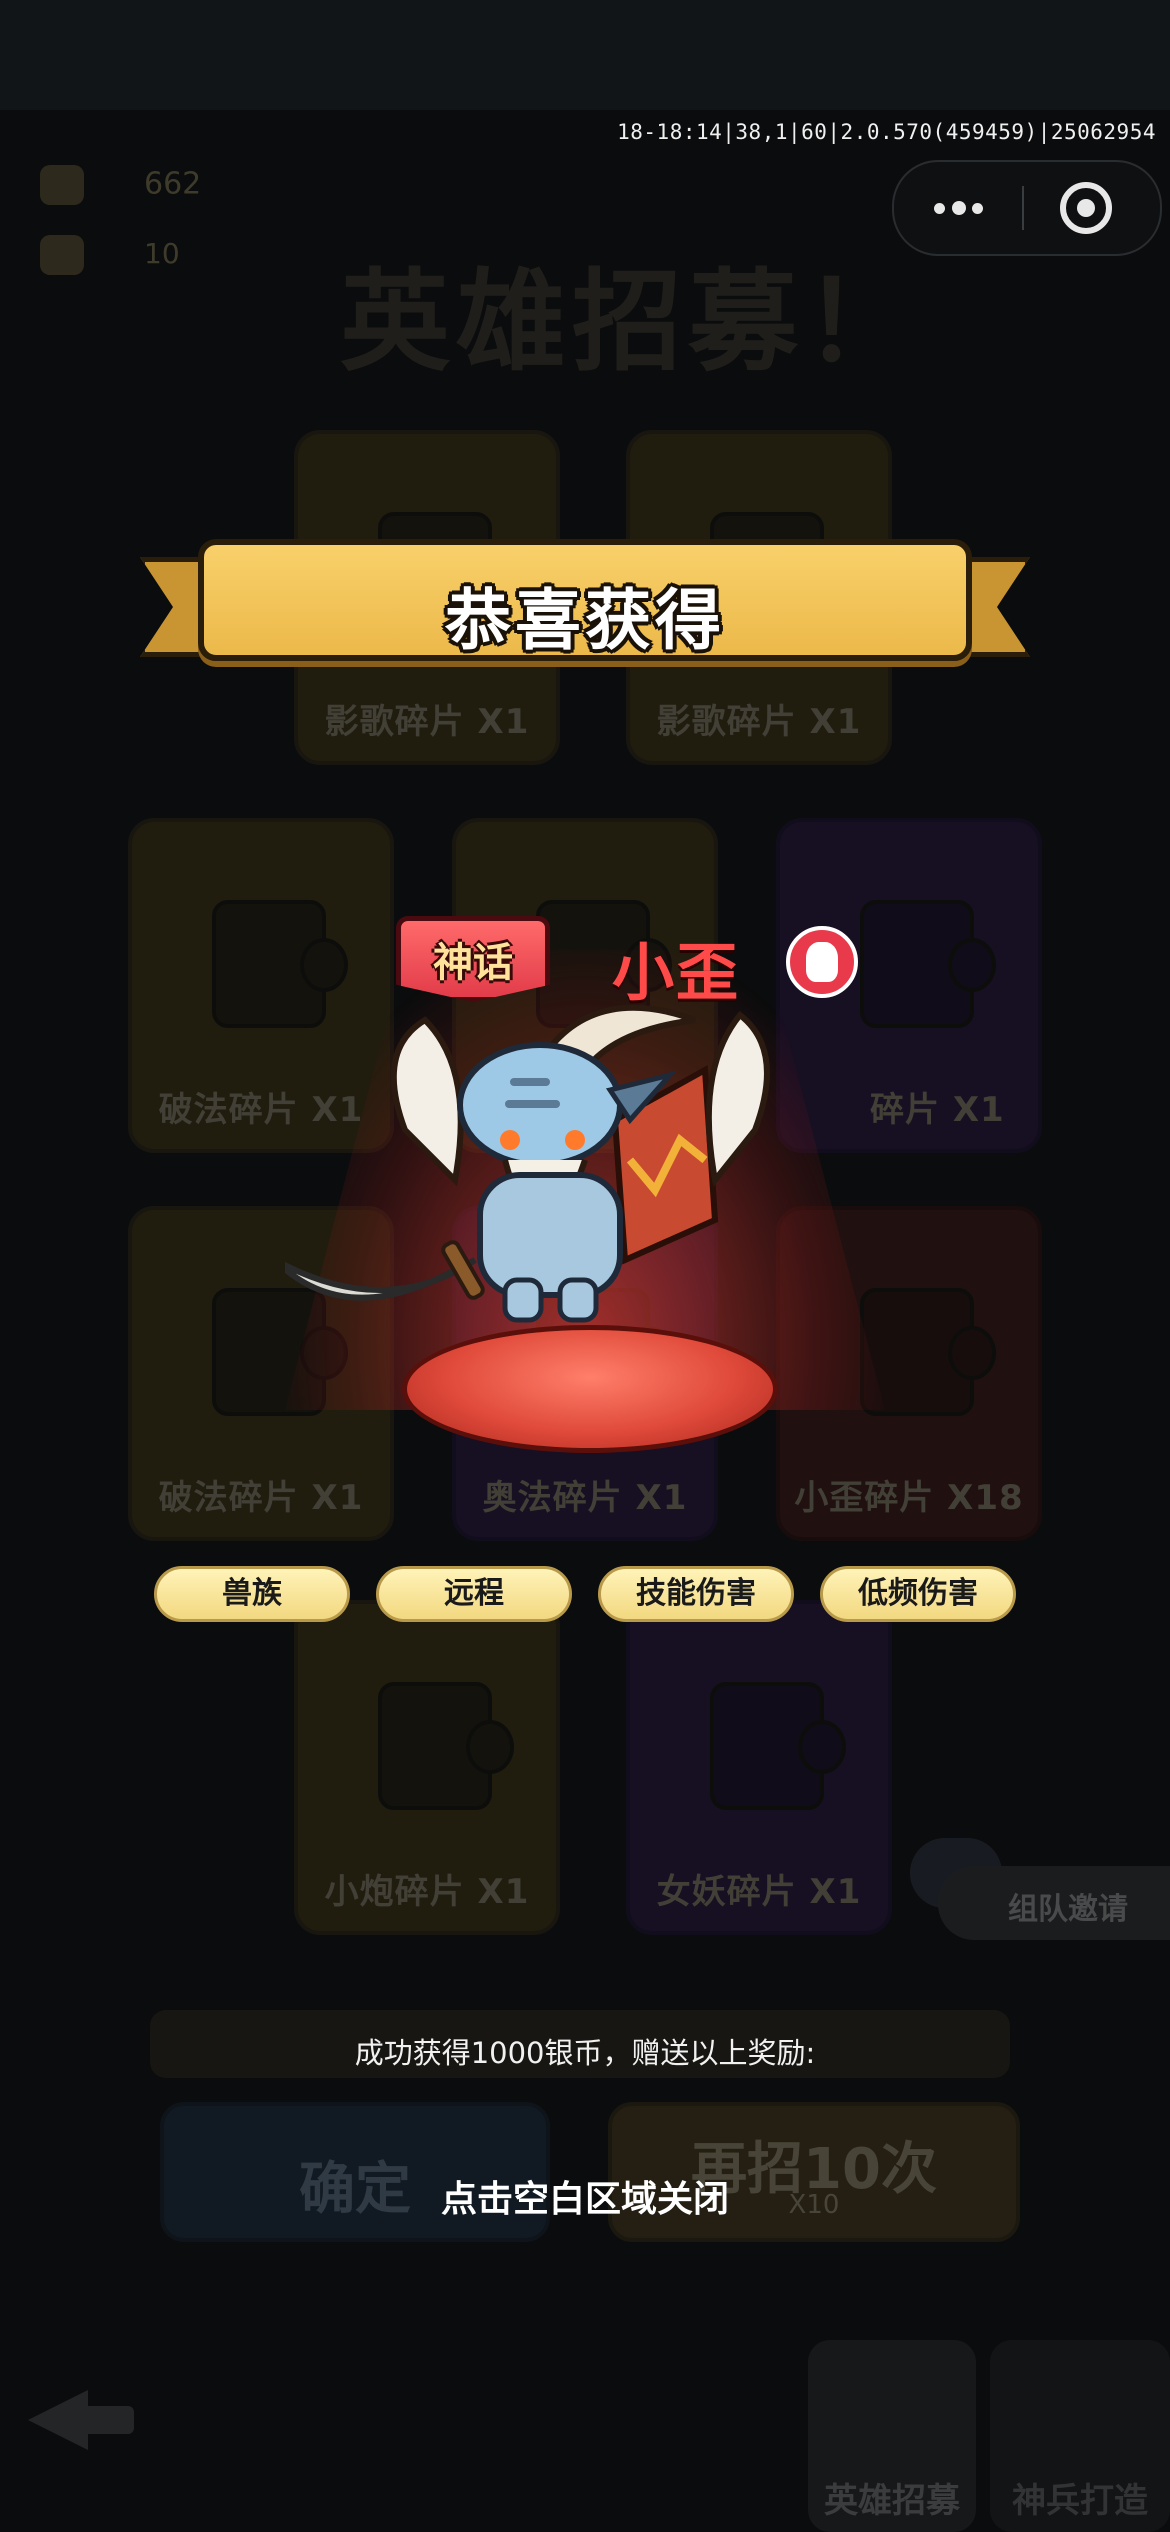  What do you see at coordinates (1054, 1903) in the screenshot?
I see `team-invite-button: 组队邀请` at bounding box center [1054, 1903].